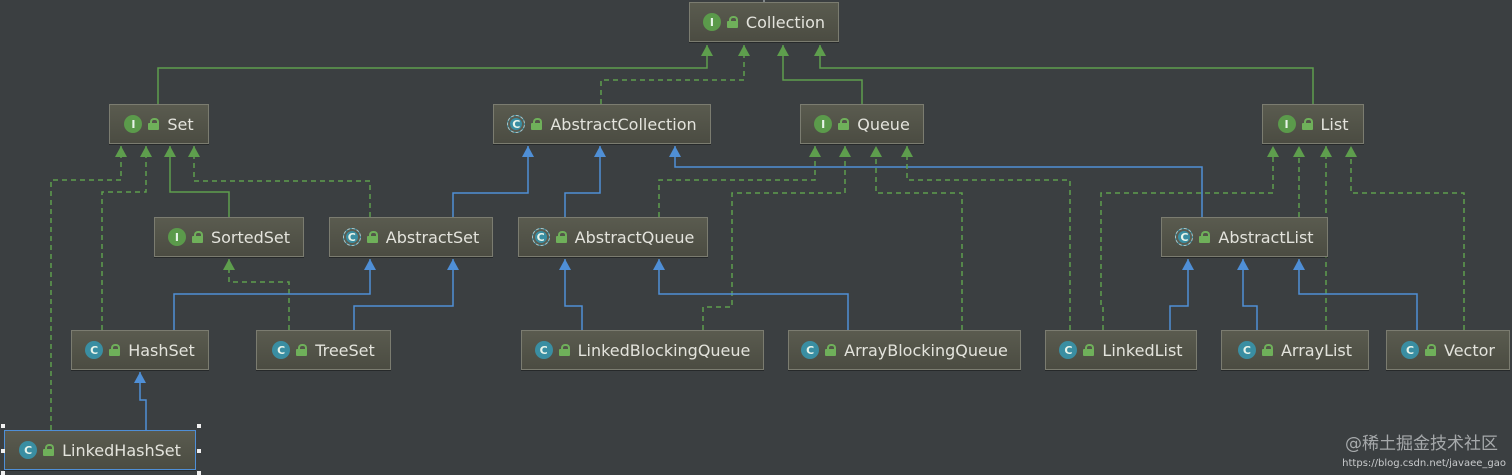  What do you see at coordinates (585, 181) in the screenshot?
I see `edge-abstractqueue-to-abstractcollection` at bounding box center [585, 181].